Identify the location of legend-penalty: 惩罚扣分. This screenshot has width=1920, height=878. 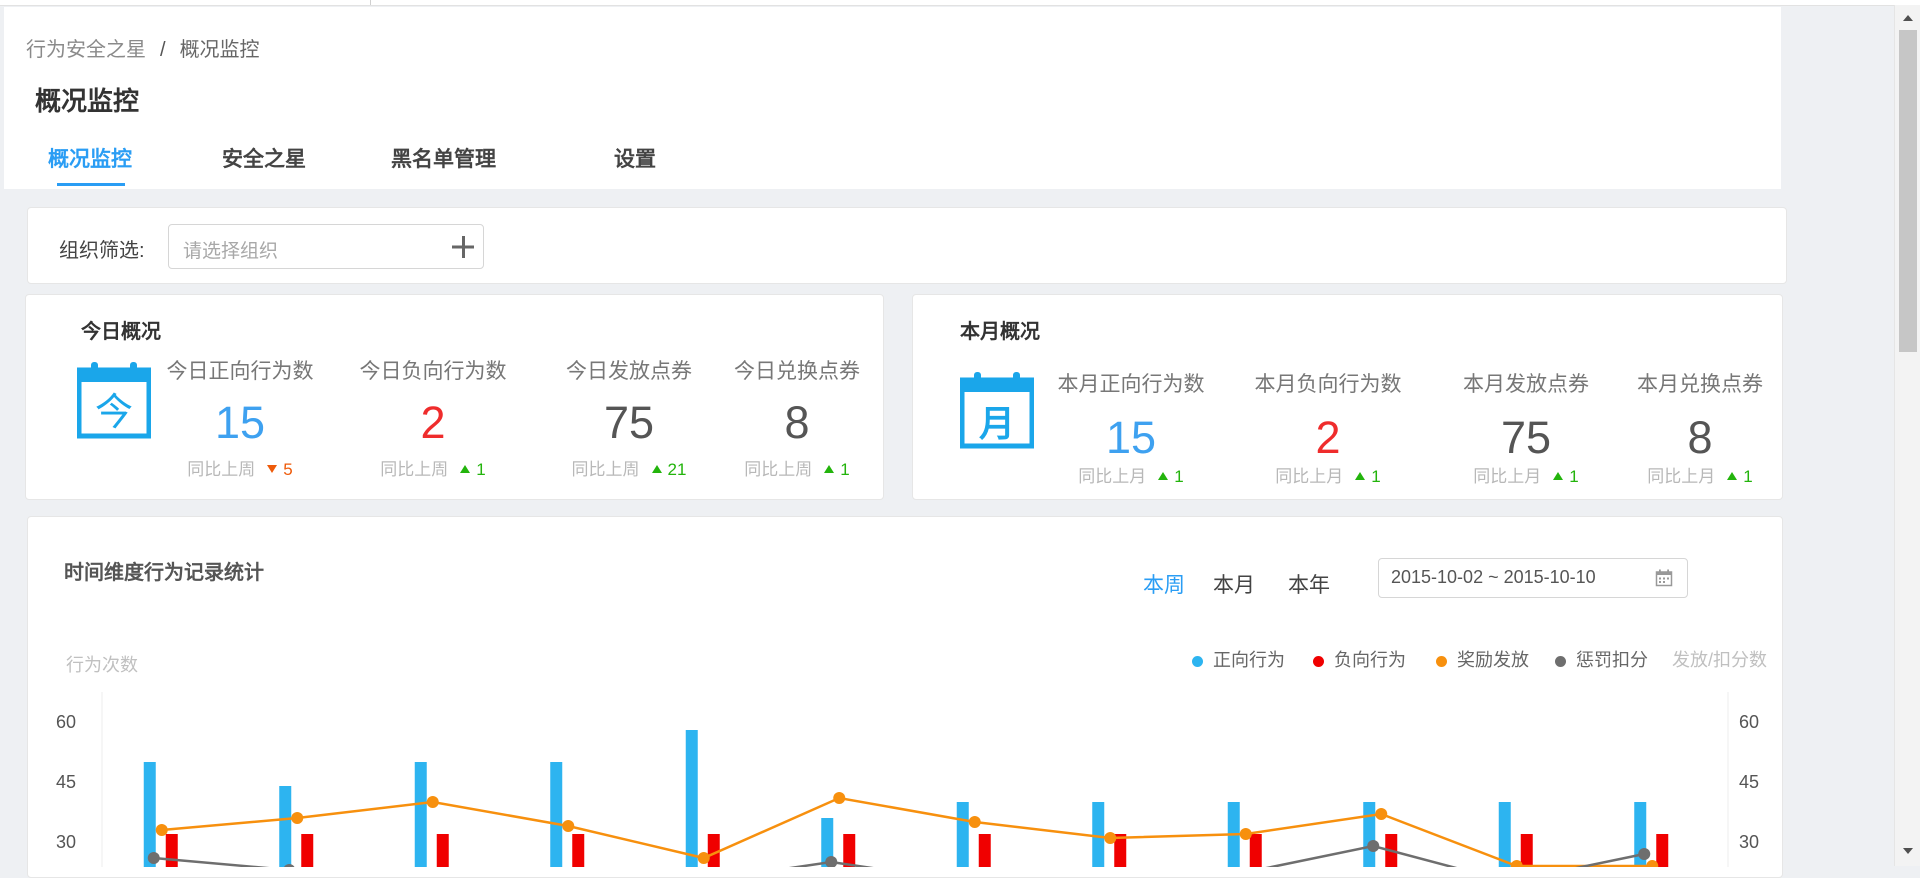
(1601, 659).